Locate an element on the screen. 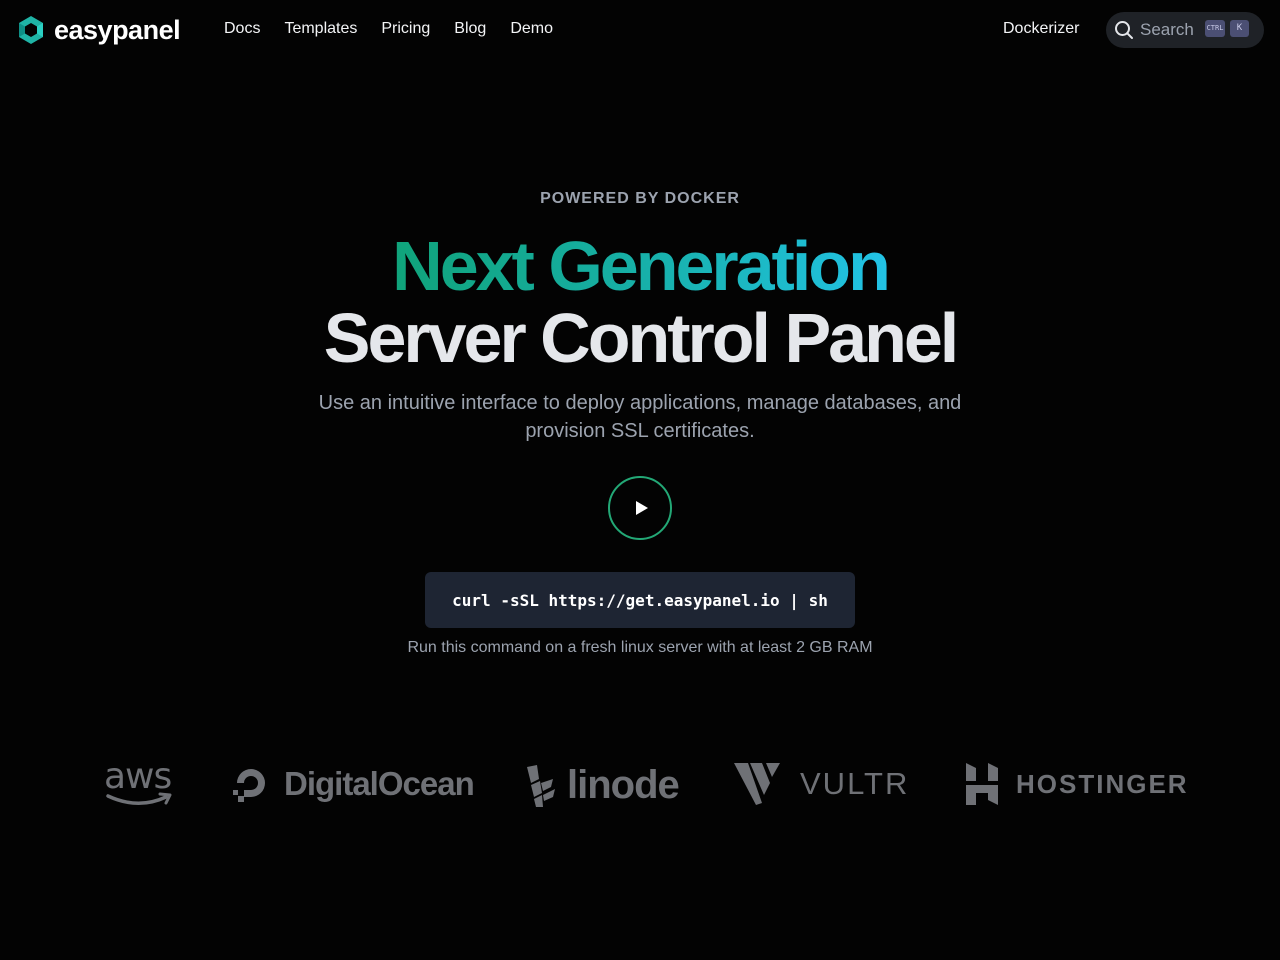 The height and width of the screenshot is (960, 1280). hero-headline-line1: Next Generation is located at coordinates (640, 266).